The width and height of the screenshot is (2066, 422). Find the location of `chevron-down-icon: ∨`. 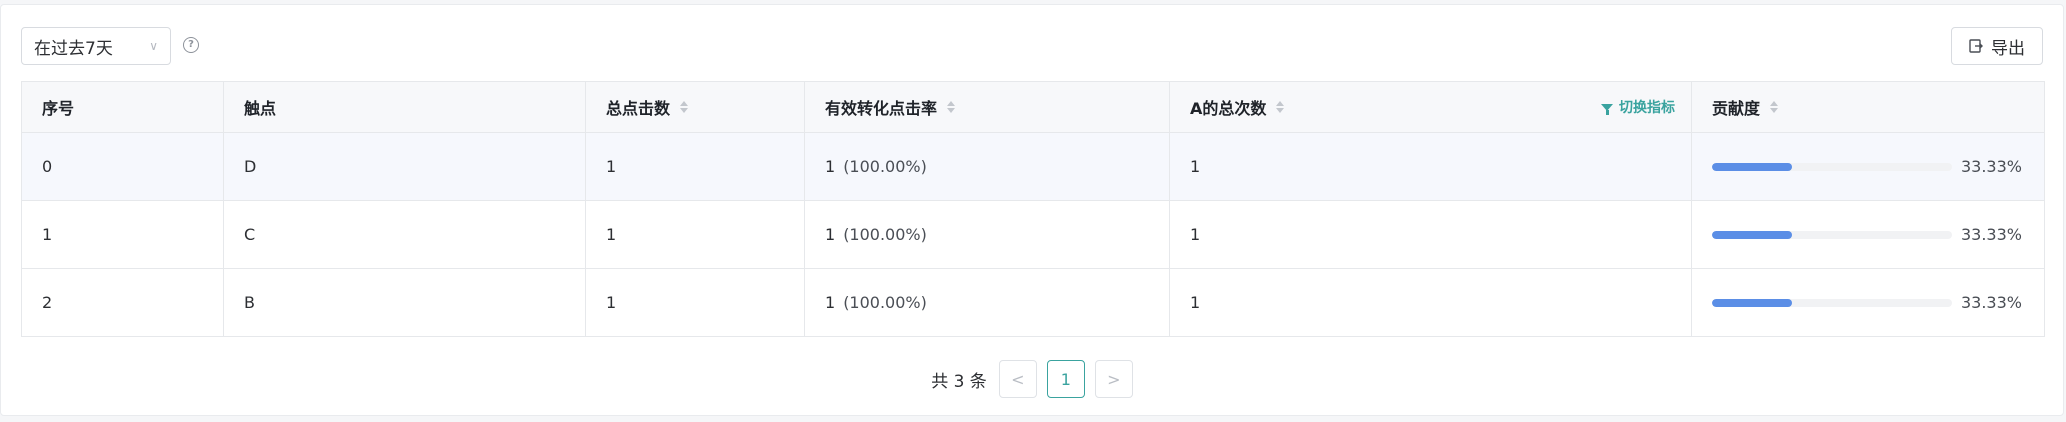

chevron-down-icon: ∨ is located at coordinates (153, 46).